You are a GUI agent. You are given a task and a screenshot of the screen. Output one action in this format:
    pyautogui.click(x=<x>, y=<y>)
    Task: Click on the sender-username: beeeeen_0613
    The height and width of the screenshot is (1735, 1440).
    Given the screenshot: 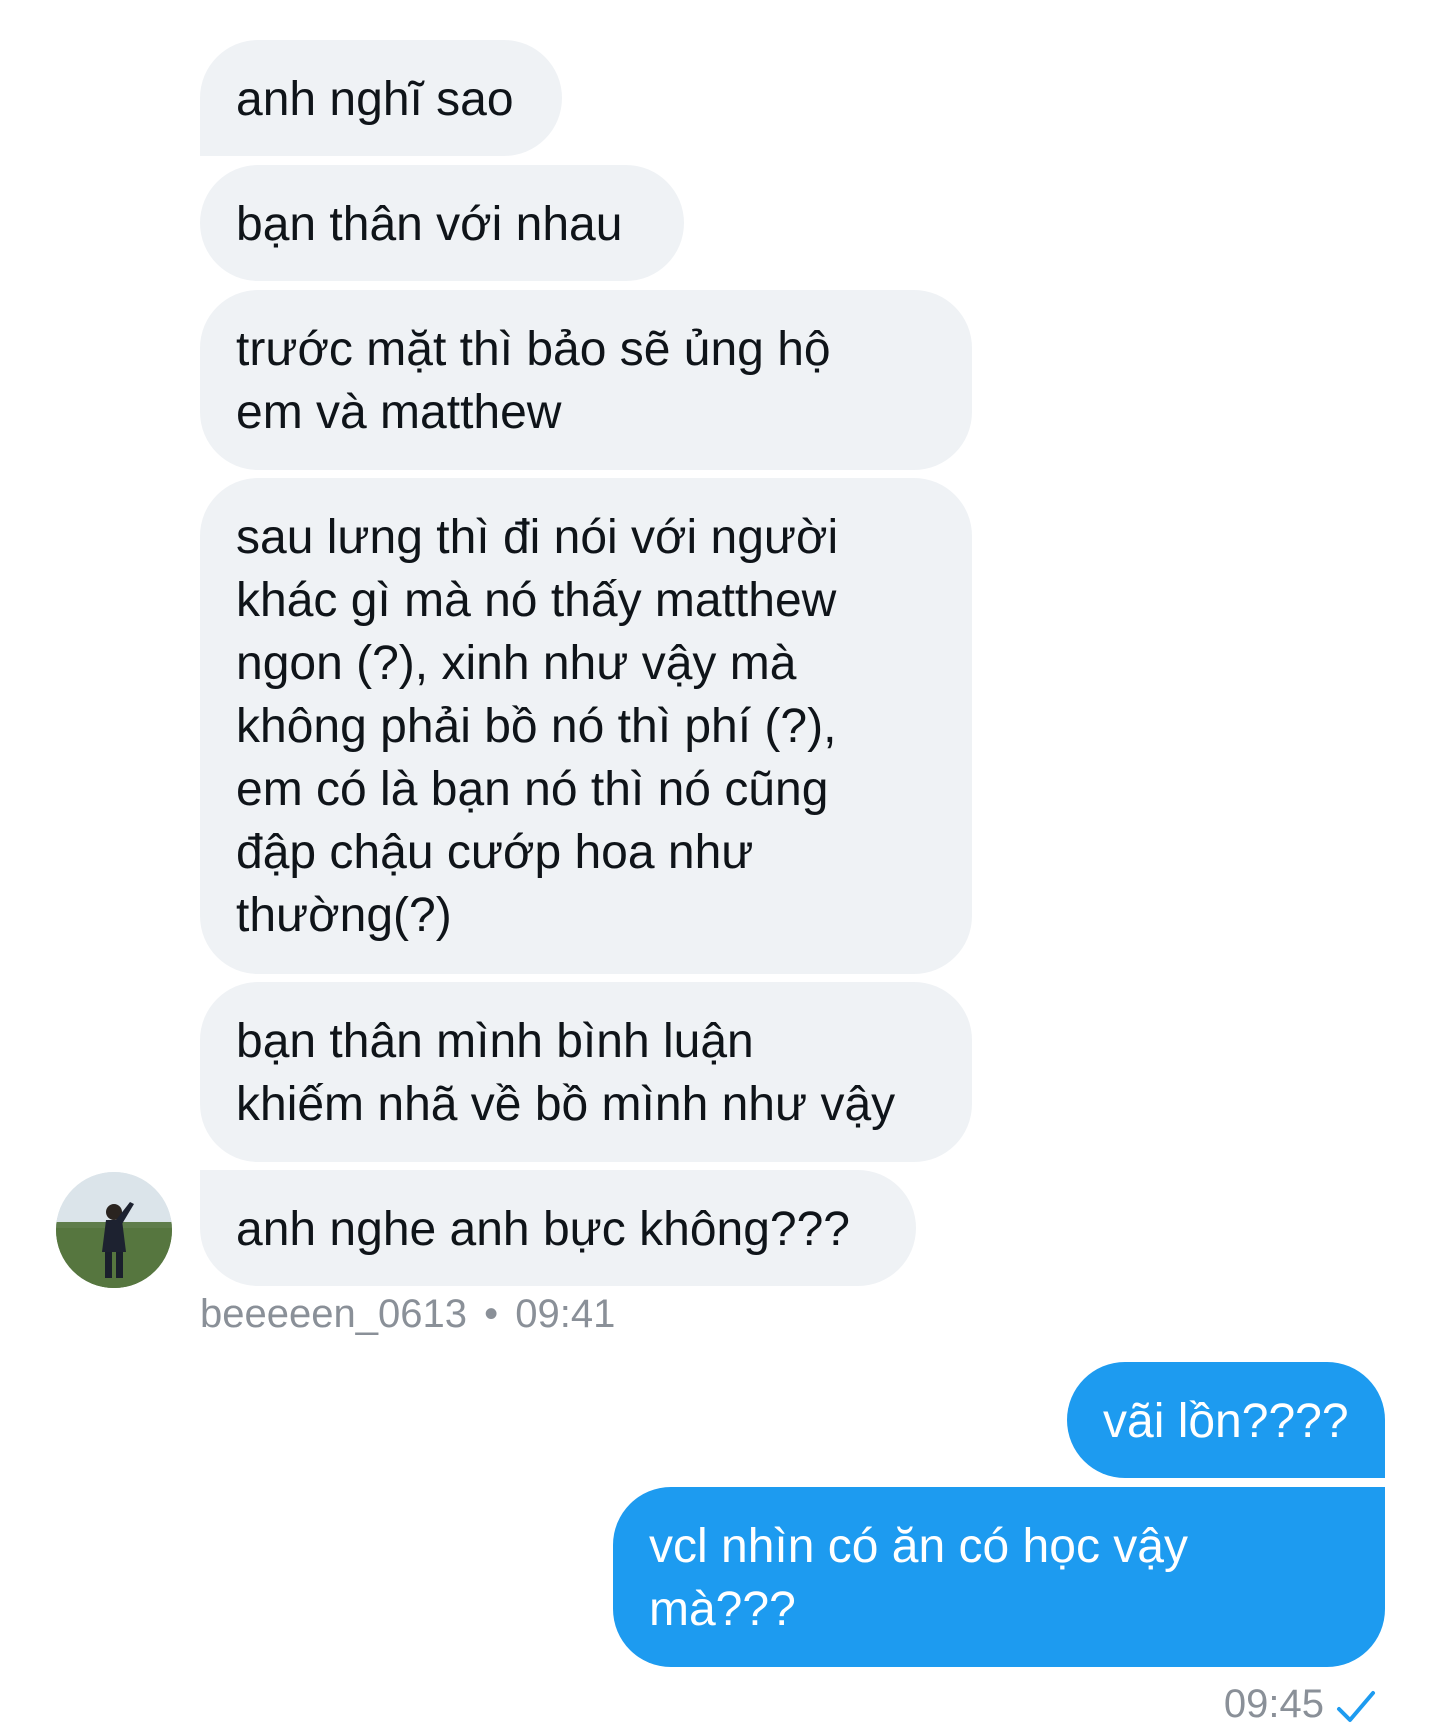 What is the action you would take?
    pyautogui.click(x=333, y=1314)
    